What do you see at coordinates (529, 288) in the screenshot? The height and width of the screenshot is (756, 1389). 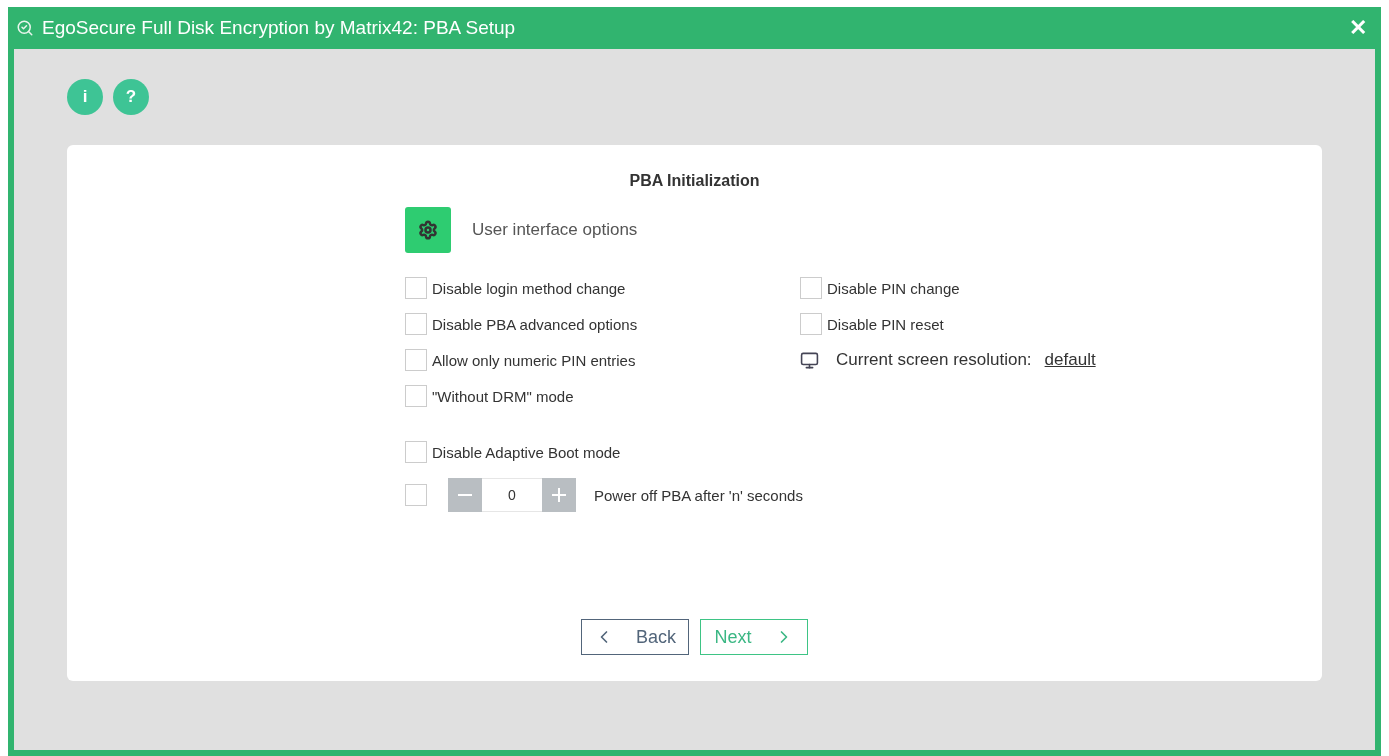 I see `option-label: Disable login method change` at bounding box center [529, 288].